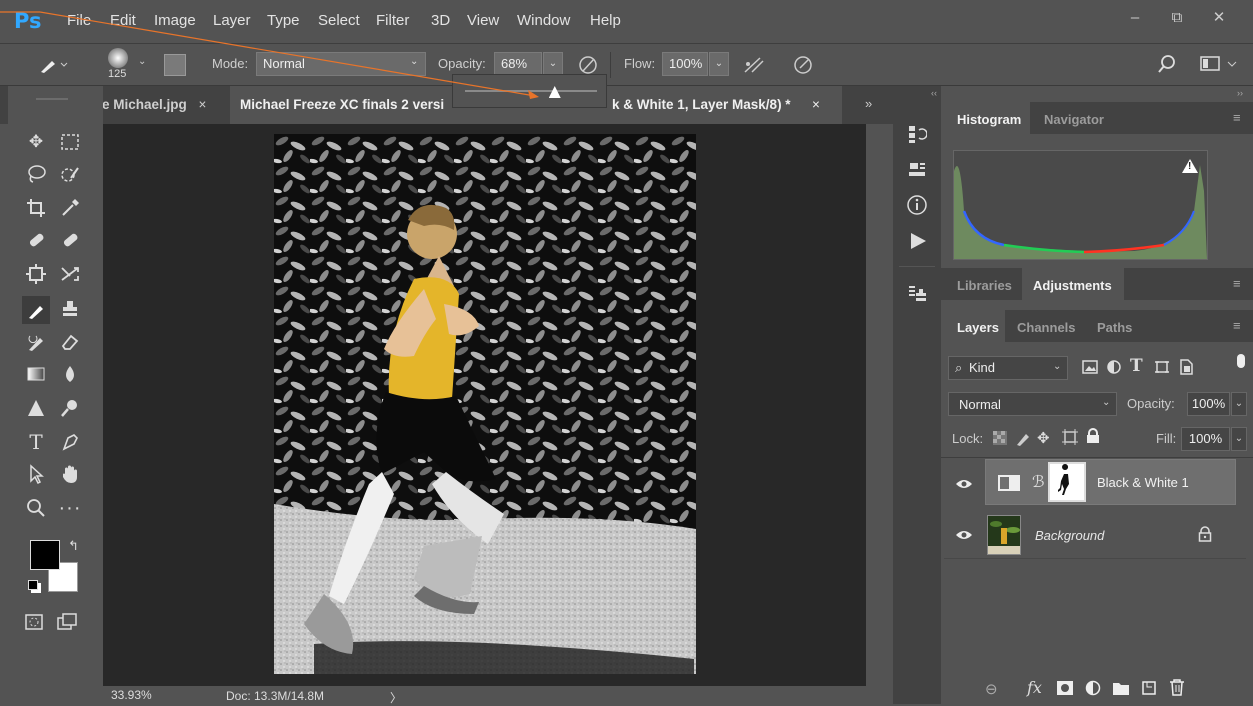 Image resolution: width=1253 pixels, height=706 pixels. Describe the element at coordinates (70, 174) in the screenshot. I see `quick-selection-tool-icon` at that location.